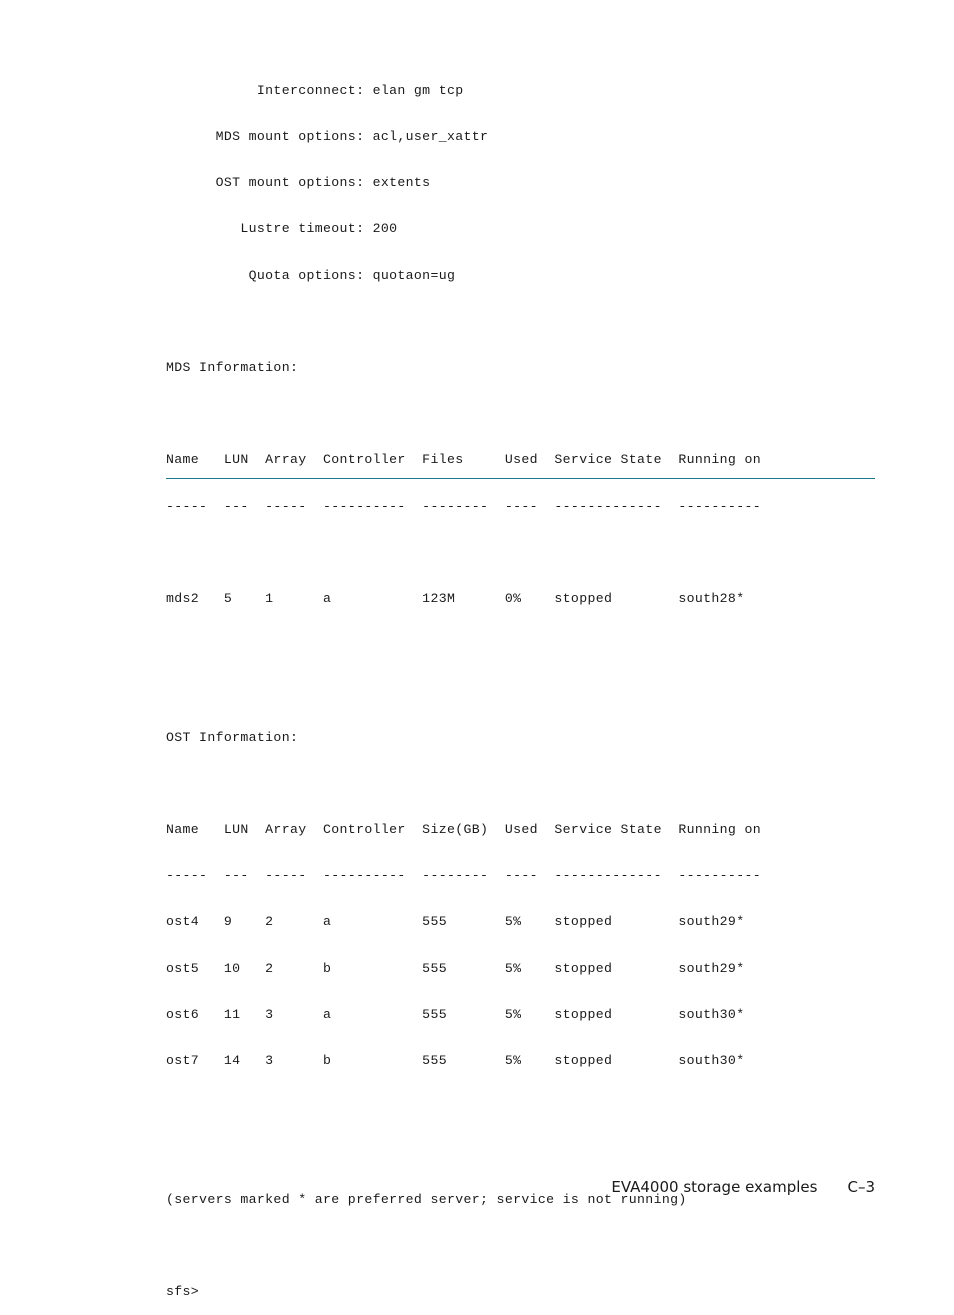 The width and height of the screenshot is (954, 1315). What do you see at coordinates (455, 599) in the screenshot?
I see `mds-table-row: mds2 5 1 a 123M 0% stopped south28*` at bounding box center [455, 599].